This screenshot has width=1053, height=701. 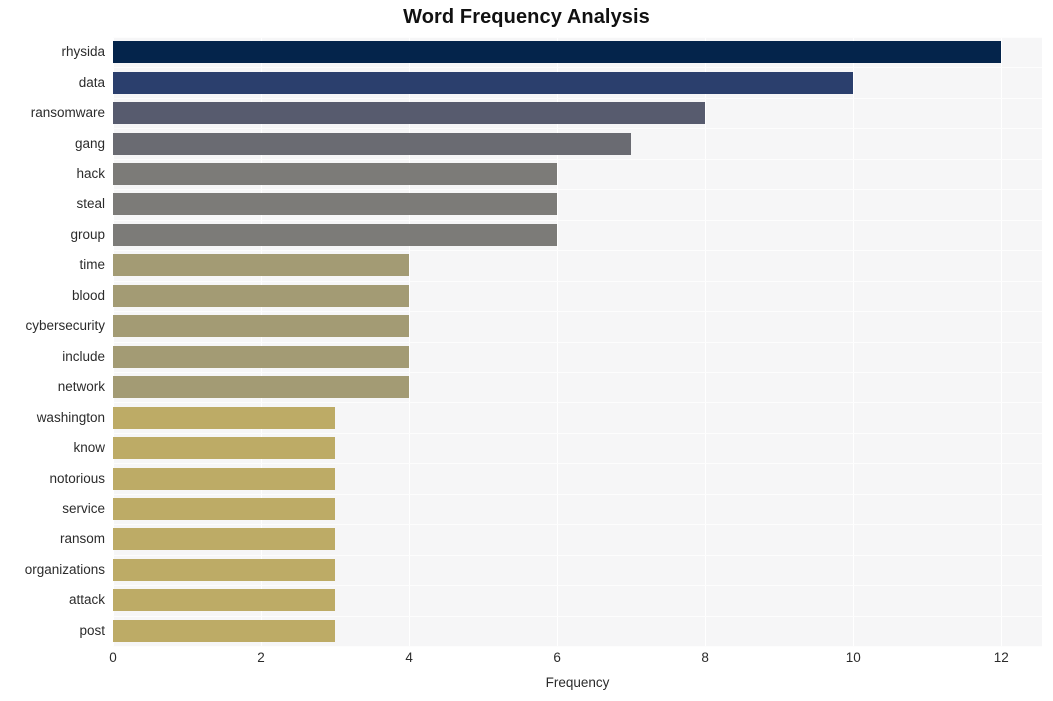 I want to click on x-axis-tick-label: 10, so click(x=853, y=657).